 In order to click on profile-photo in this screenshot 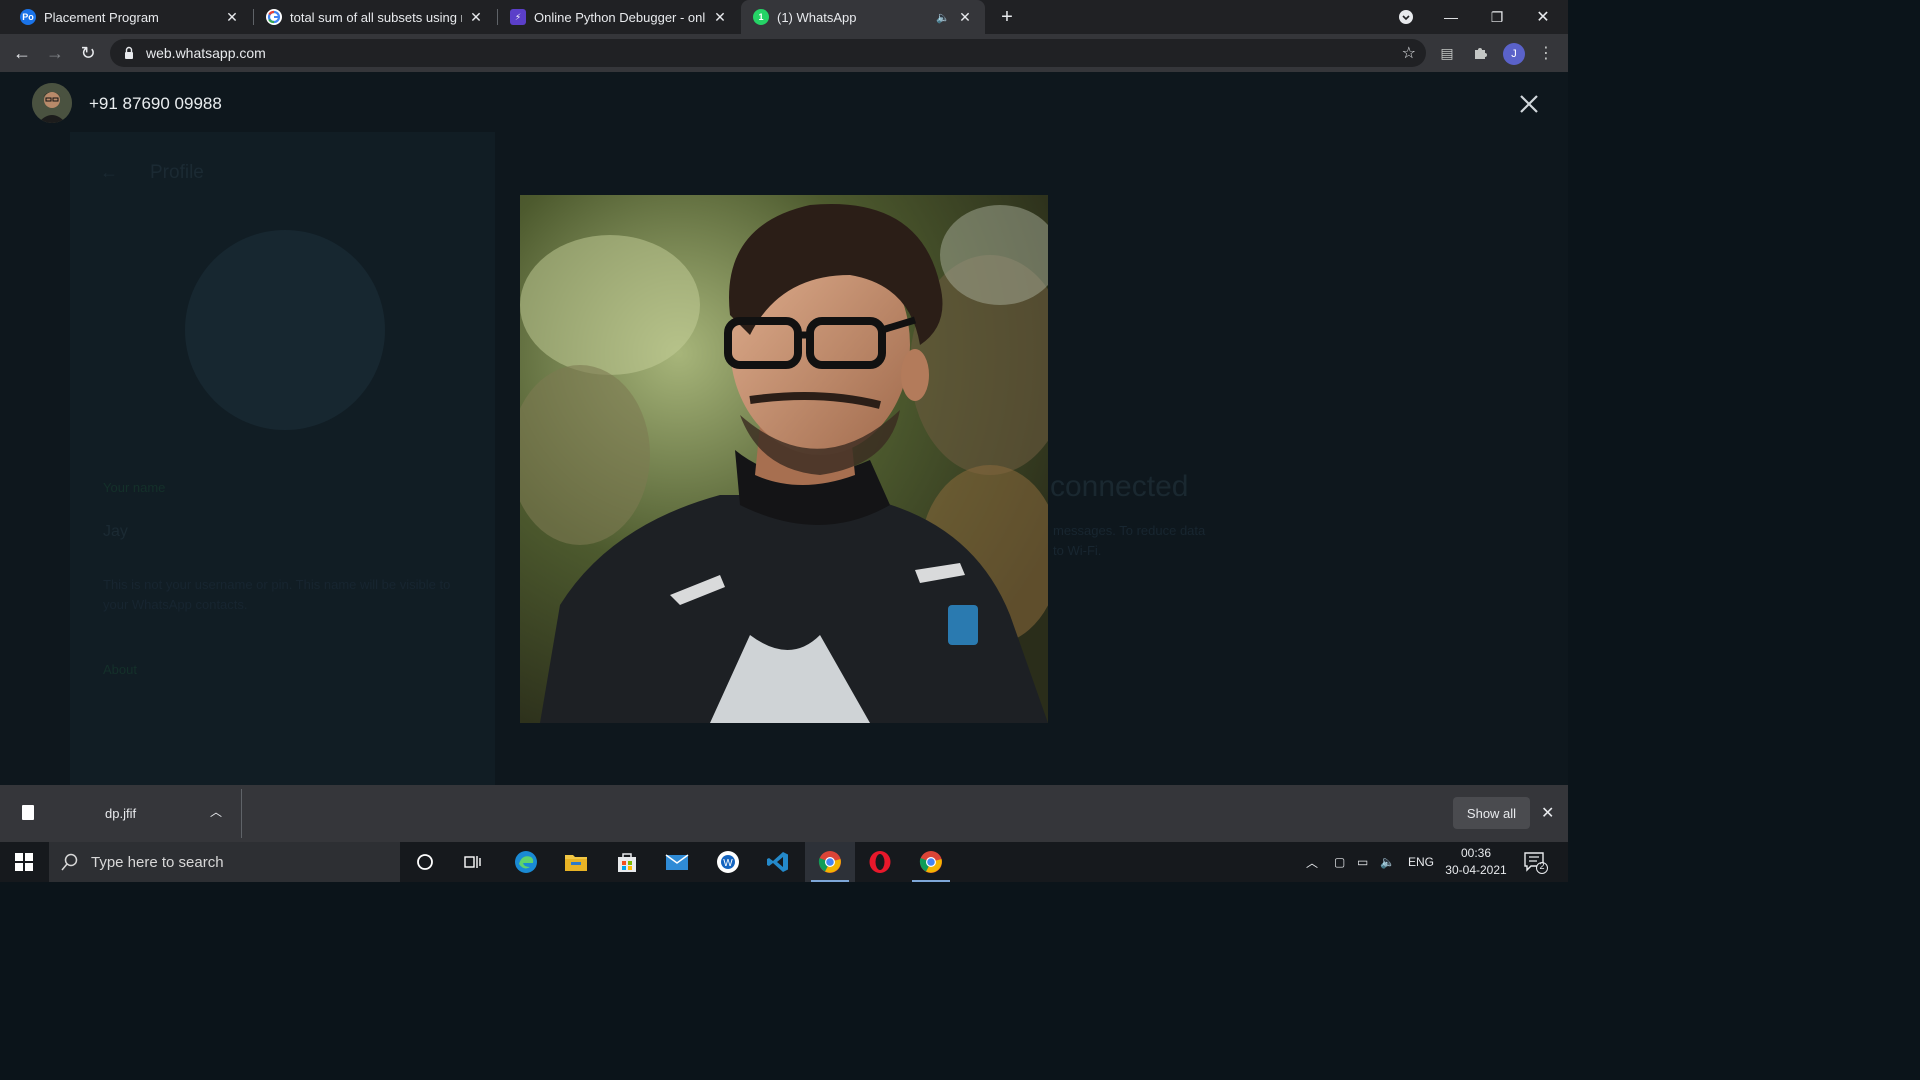, I will do `click(784, 459)`.